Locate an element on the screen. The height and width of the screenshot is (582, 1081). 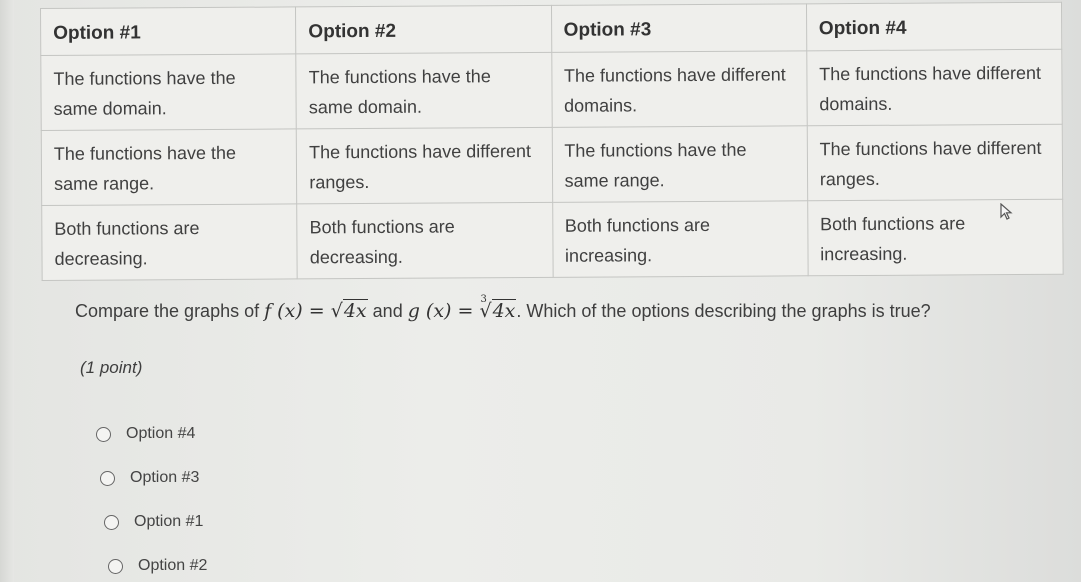
f-radicand: 4x is located at coordinates (355, 310).